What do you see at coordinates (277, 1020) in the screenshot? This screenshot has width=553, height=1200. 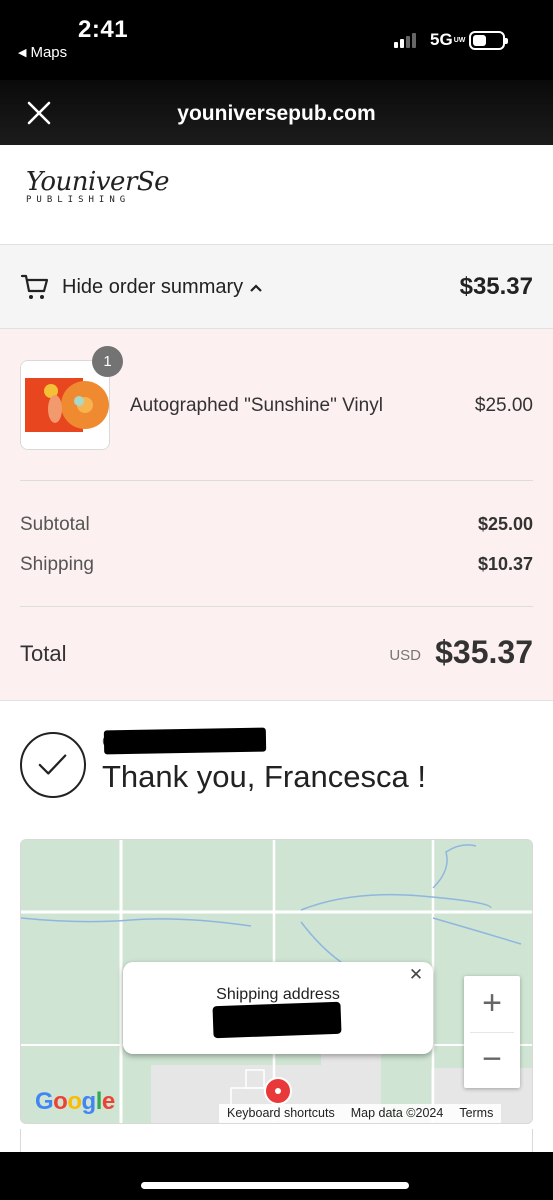 I see `redacted-address` at bounding box center [277, 1020].